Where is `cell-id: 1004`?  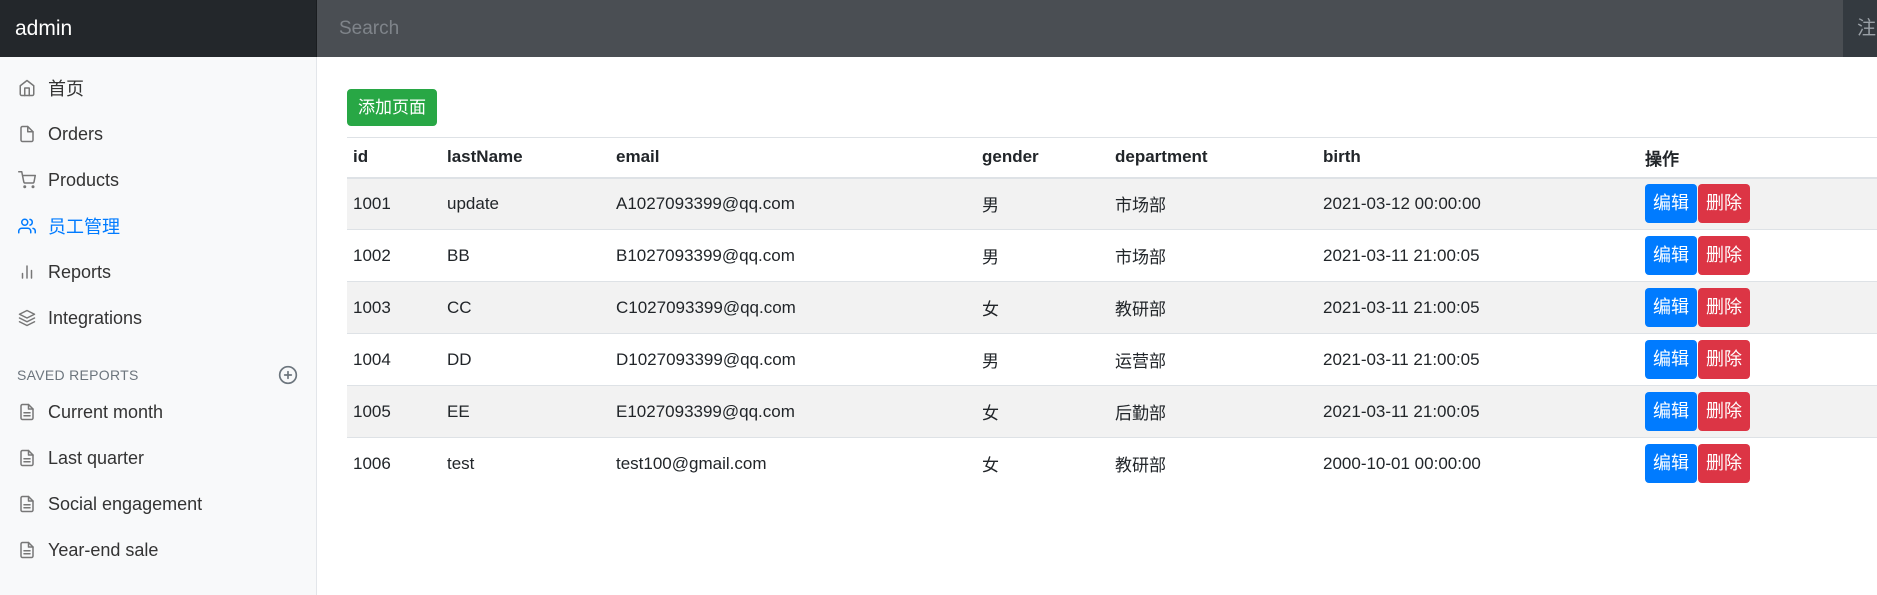
cell-id: 1004 is located at coordinates (394, 359).